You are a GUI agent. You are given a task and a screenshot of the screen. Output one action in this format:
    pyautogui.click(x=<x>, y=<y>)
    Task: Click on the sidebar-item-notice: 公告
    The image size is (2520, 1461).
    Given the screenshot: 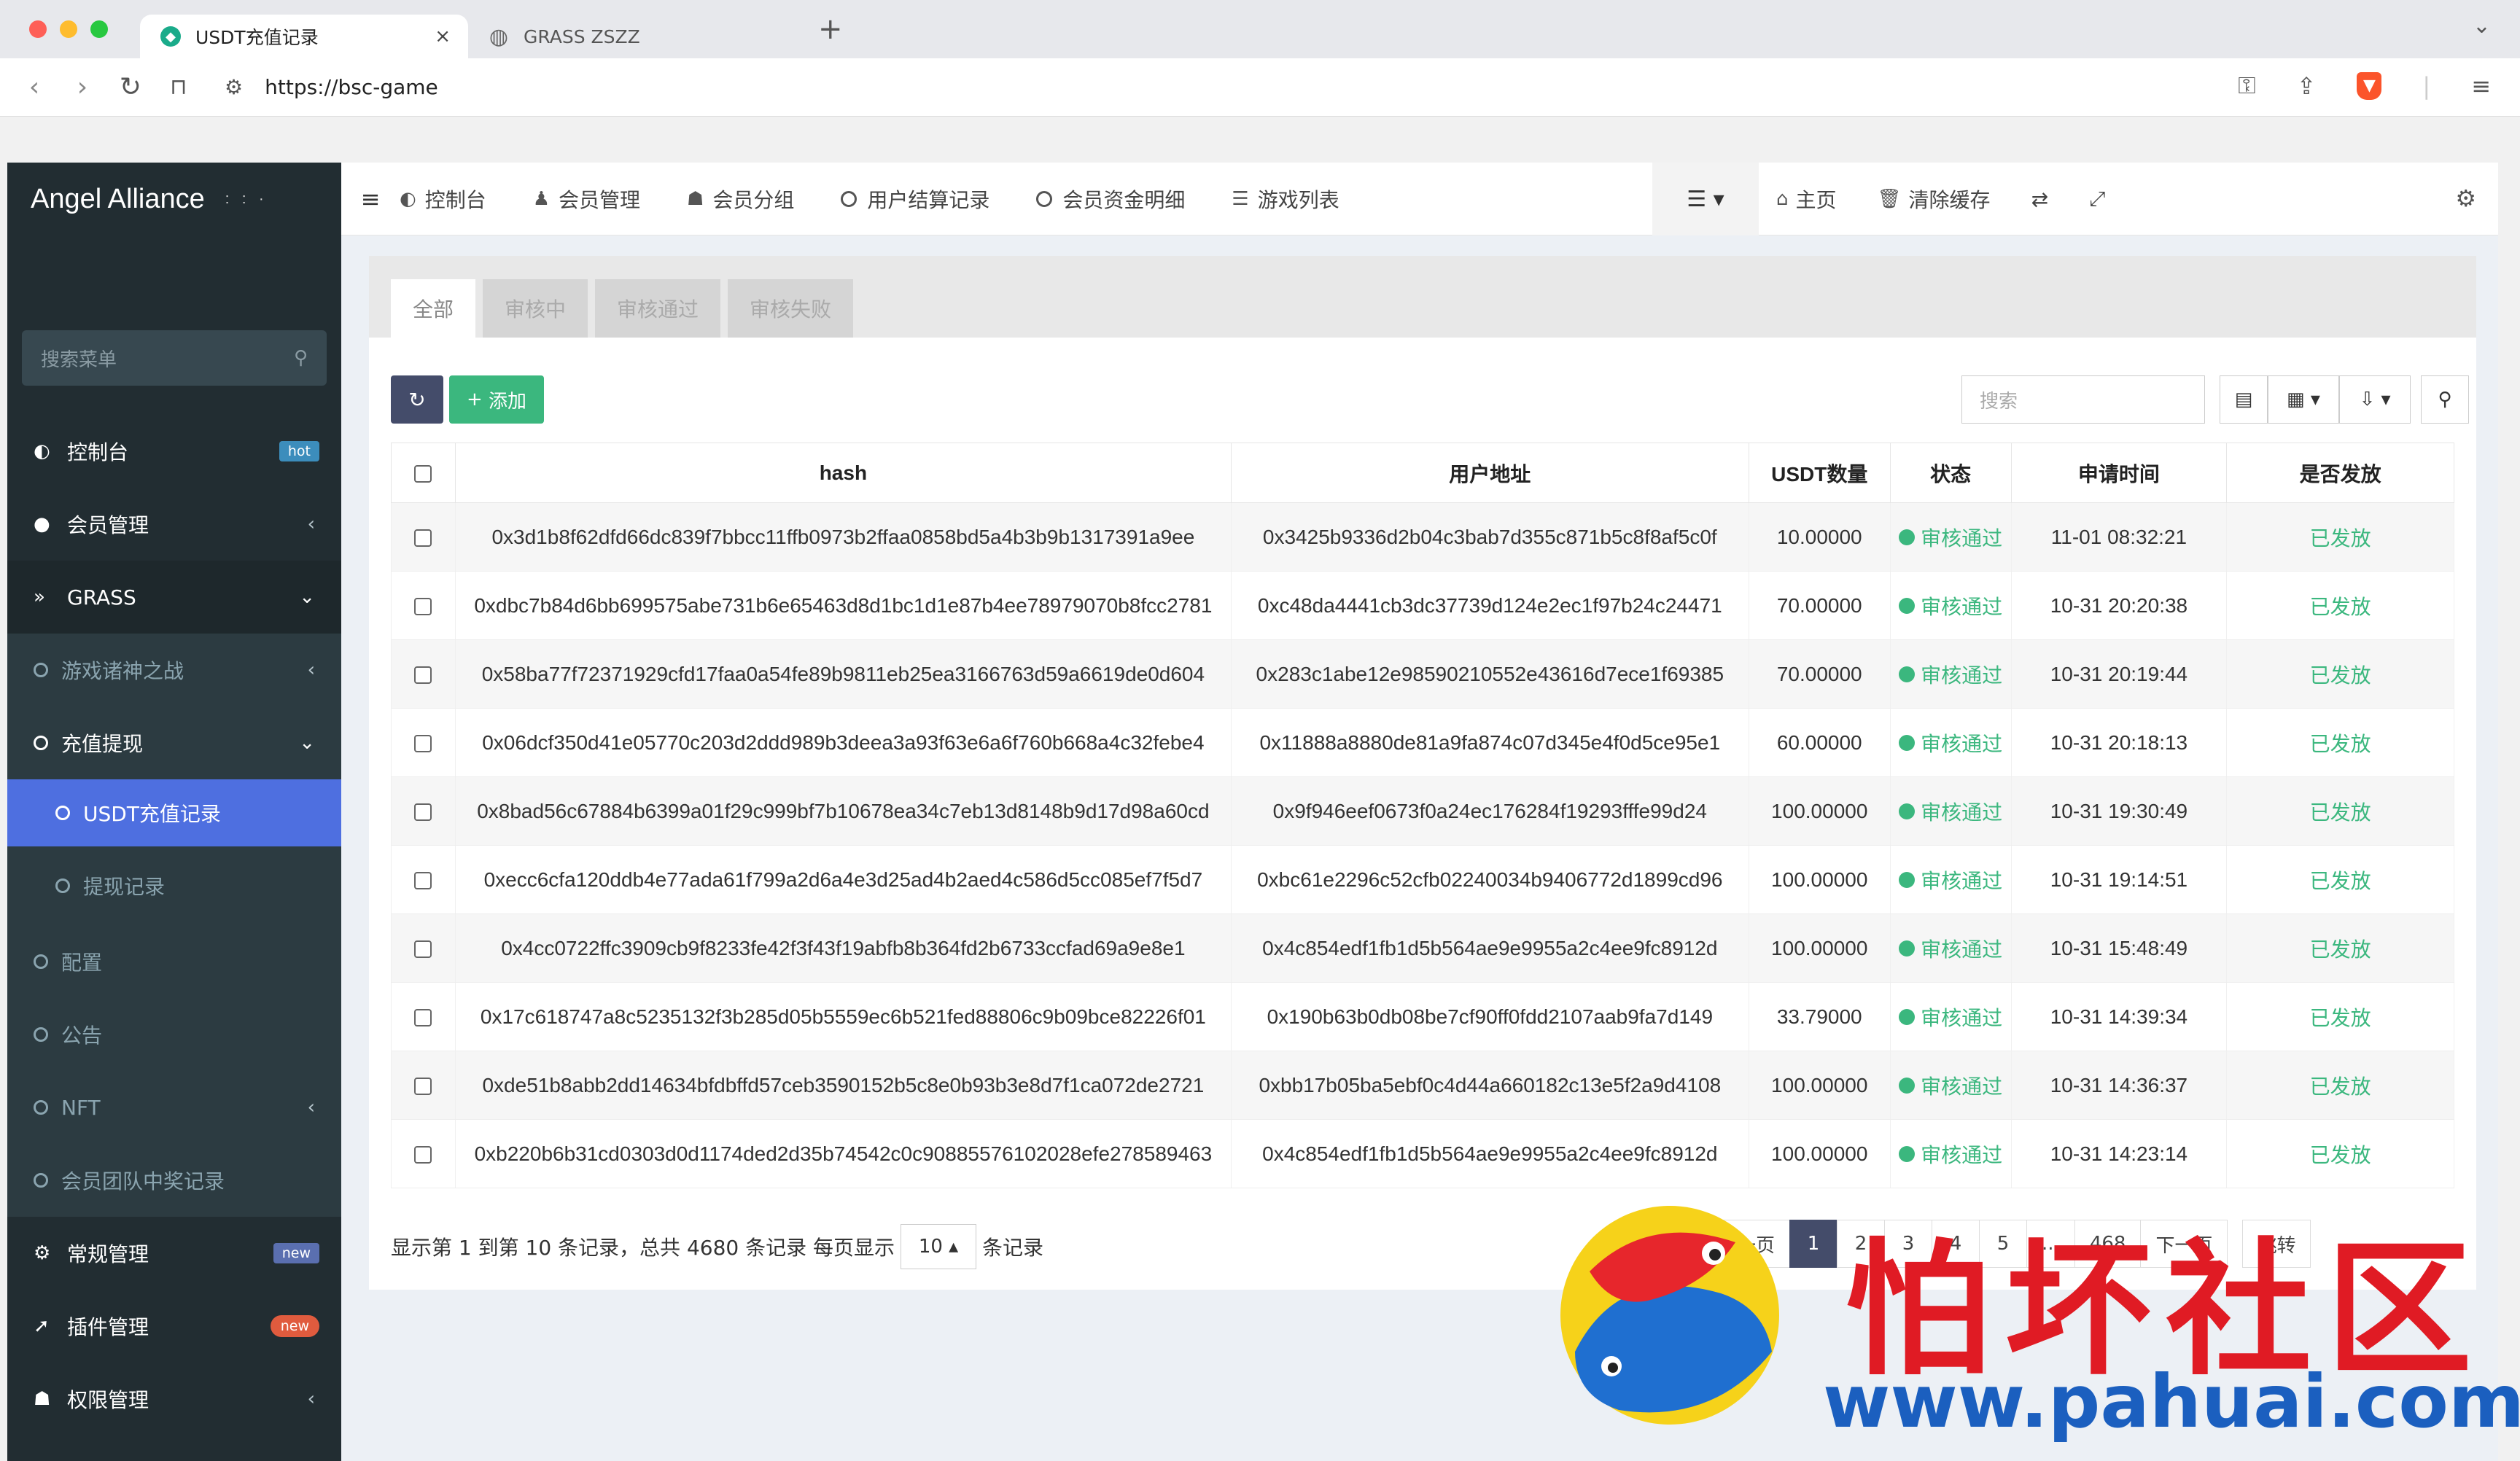 What is the action you would take?
    pyautogui.click(x=174, y=1034)
    